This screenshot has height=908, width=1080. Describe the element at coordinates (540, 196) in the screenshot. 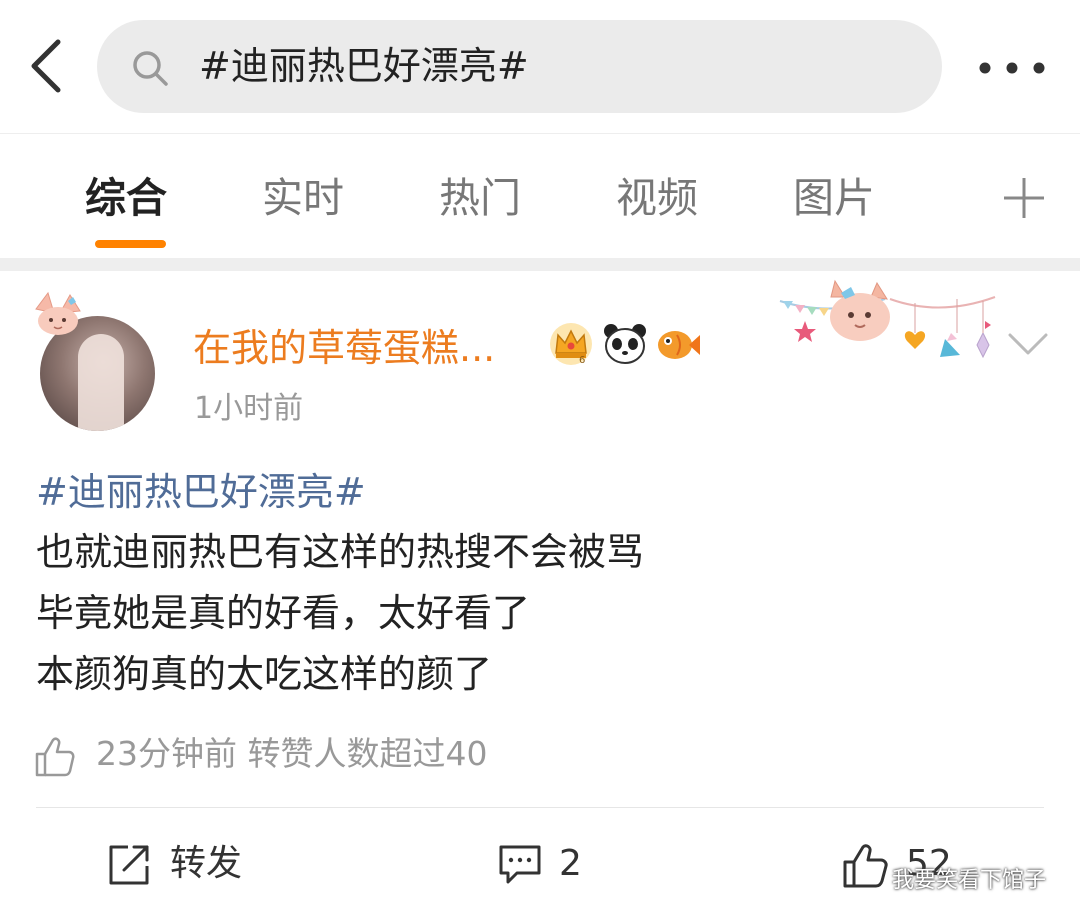

I see `tab-bar: 综合 实时 热门 视频 图片` at that location.